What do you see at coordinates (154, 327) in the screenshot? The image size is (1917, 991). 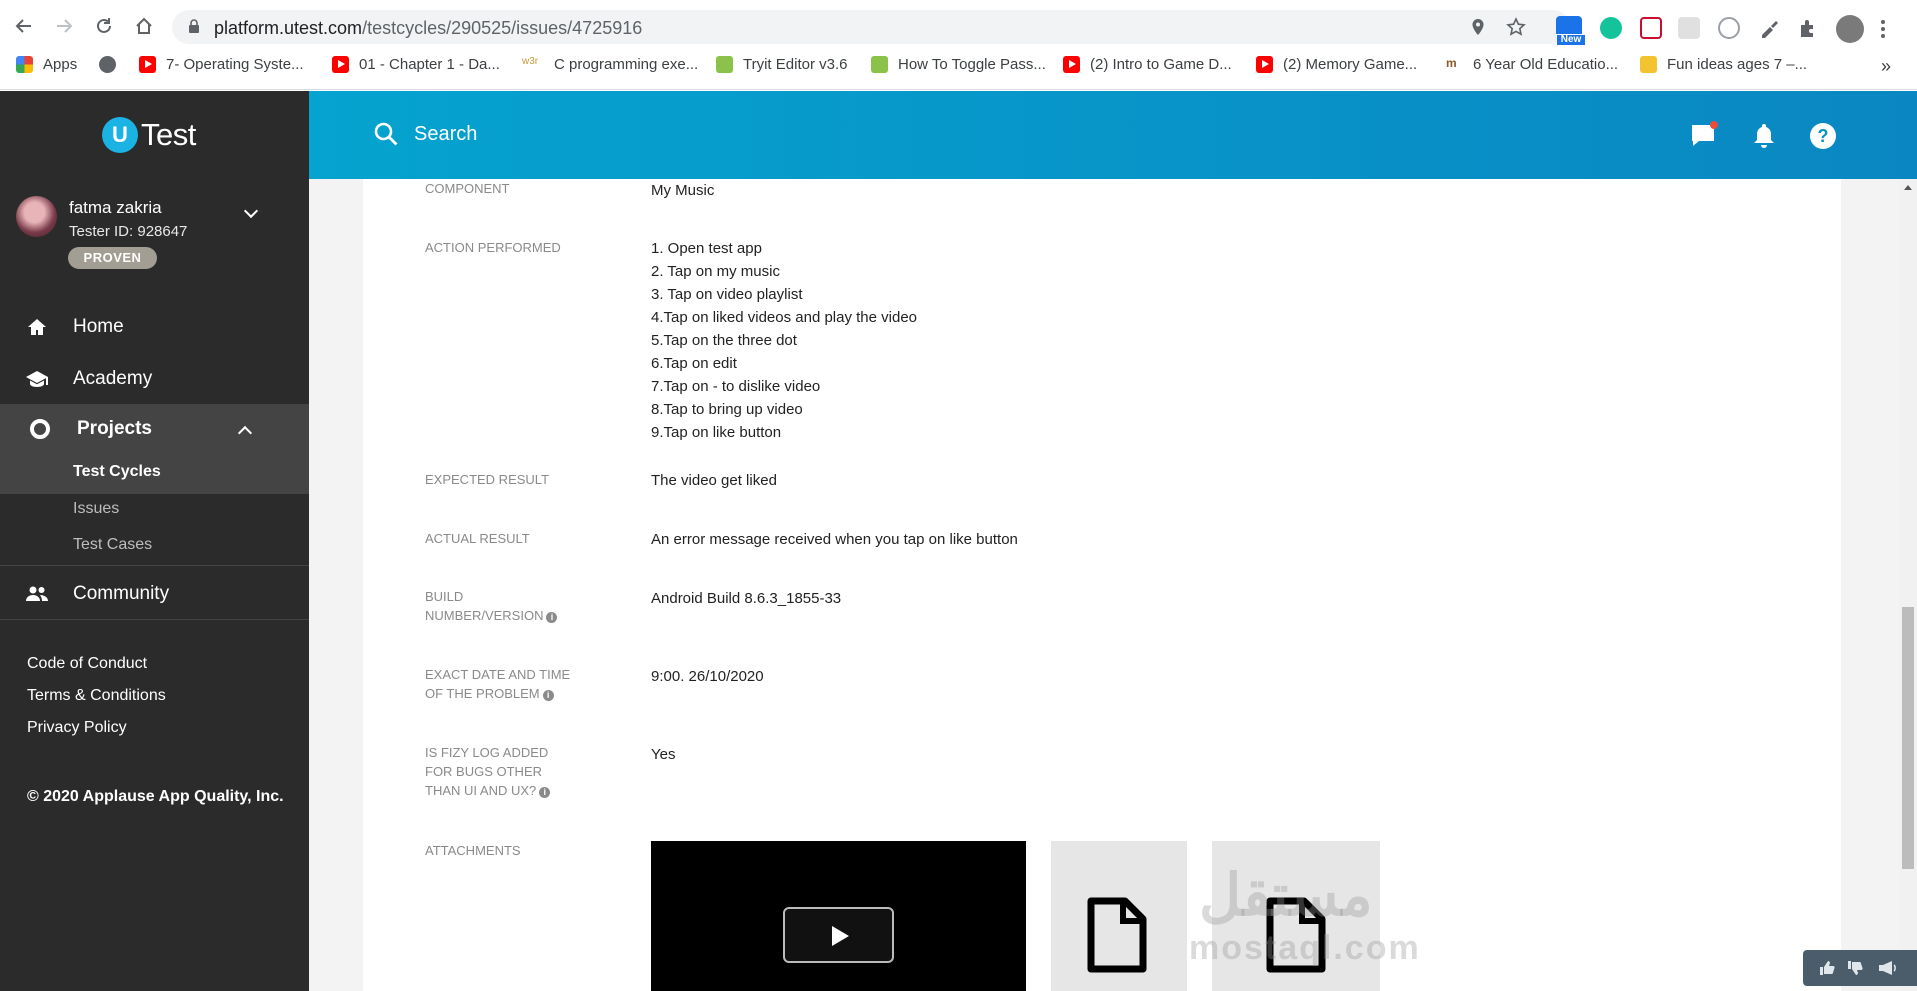 I see `sidebar-item-home: Home` at bounding box center [154, 327].